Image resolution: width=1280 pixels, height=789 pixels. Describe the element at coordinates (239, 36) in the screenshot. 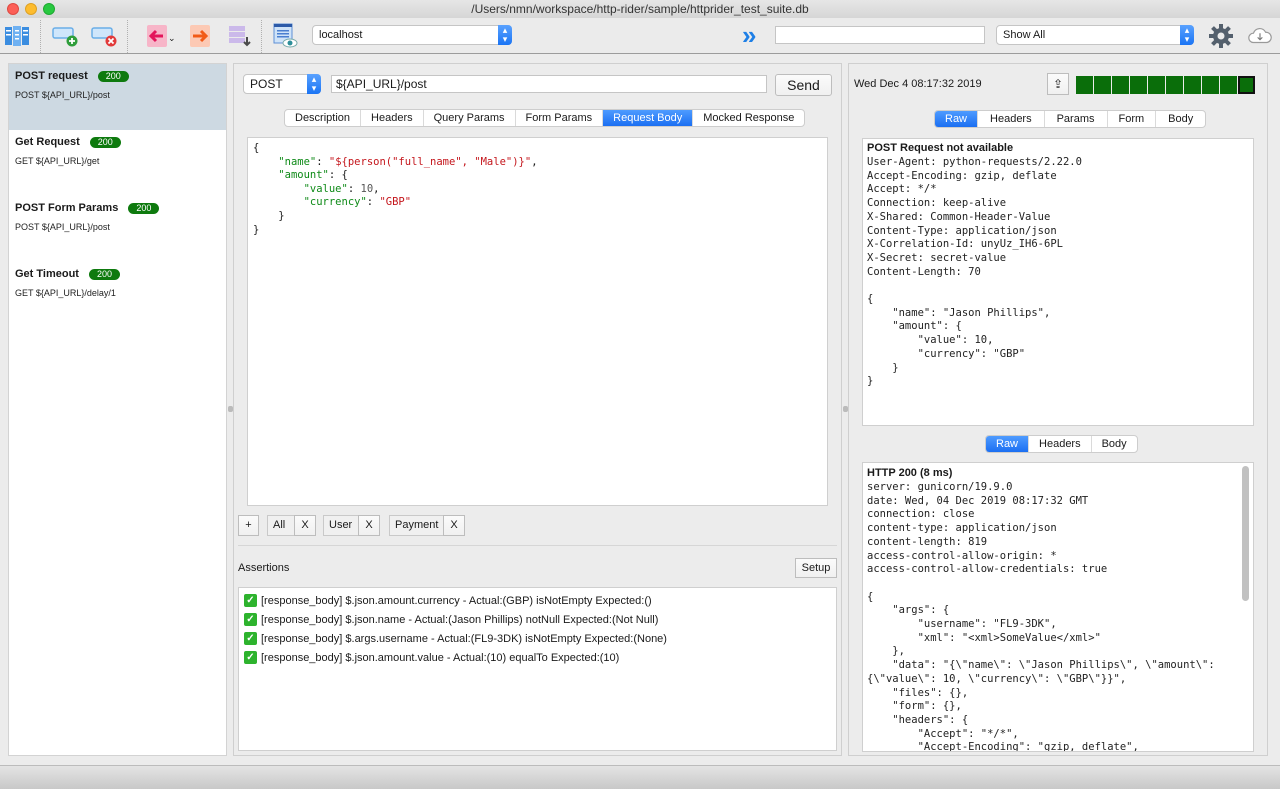

I see `merge-down-icon` at that location.